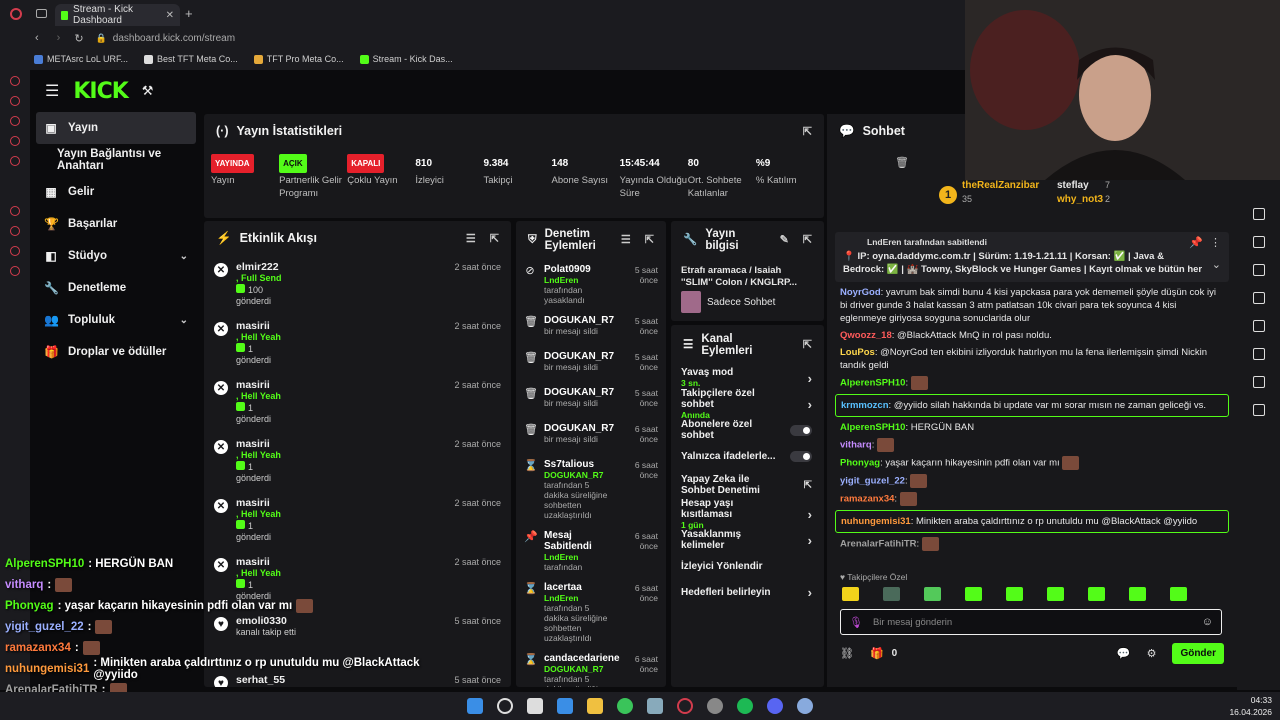 The width and height of the screenshot is (1280, 720). I want to click on broadcast-icon, so click(1258, 326).